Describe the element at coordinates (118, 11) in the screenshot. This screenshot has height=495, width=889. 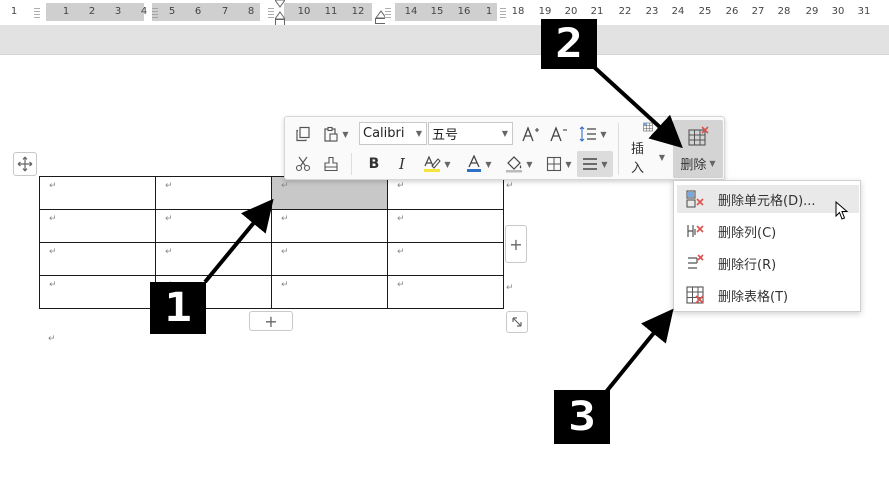
I see `ruler-number: 3` at that location.